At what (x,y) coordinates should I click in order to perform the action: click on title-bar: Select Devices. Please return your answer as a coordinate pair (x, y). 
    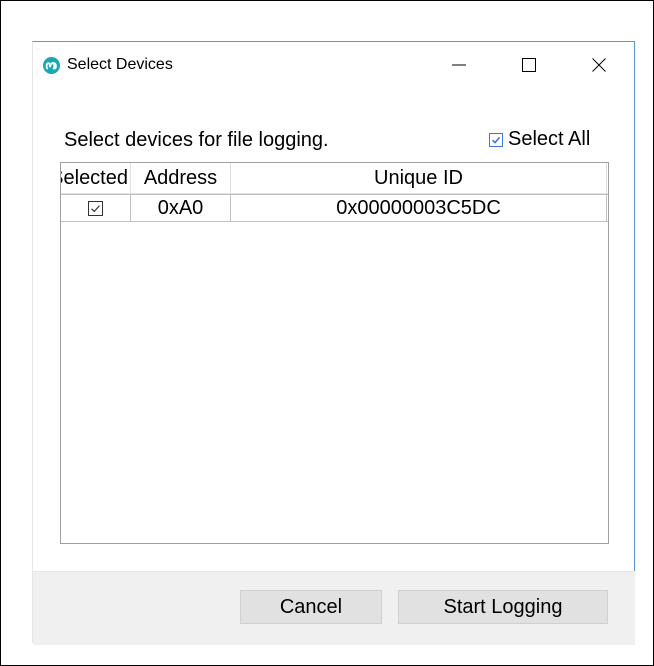
    Looking at the image, I should click on (333, 65).